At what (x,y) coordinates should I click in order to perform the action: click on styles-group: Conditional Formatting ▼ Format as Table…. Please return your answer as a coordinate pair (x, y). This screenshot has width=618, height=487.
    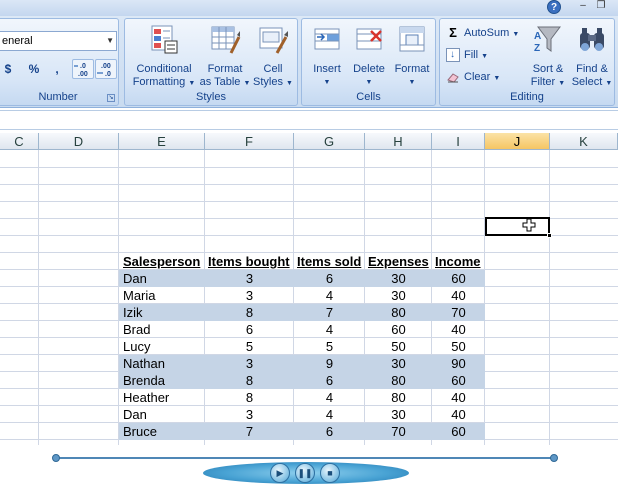
    Looking at the image, I should click on (211, 62).